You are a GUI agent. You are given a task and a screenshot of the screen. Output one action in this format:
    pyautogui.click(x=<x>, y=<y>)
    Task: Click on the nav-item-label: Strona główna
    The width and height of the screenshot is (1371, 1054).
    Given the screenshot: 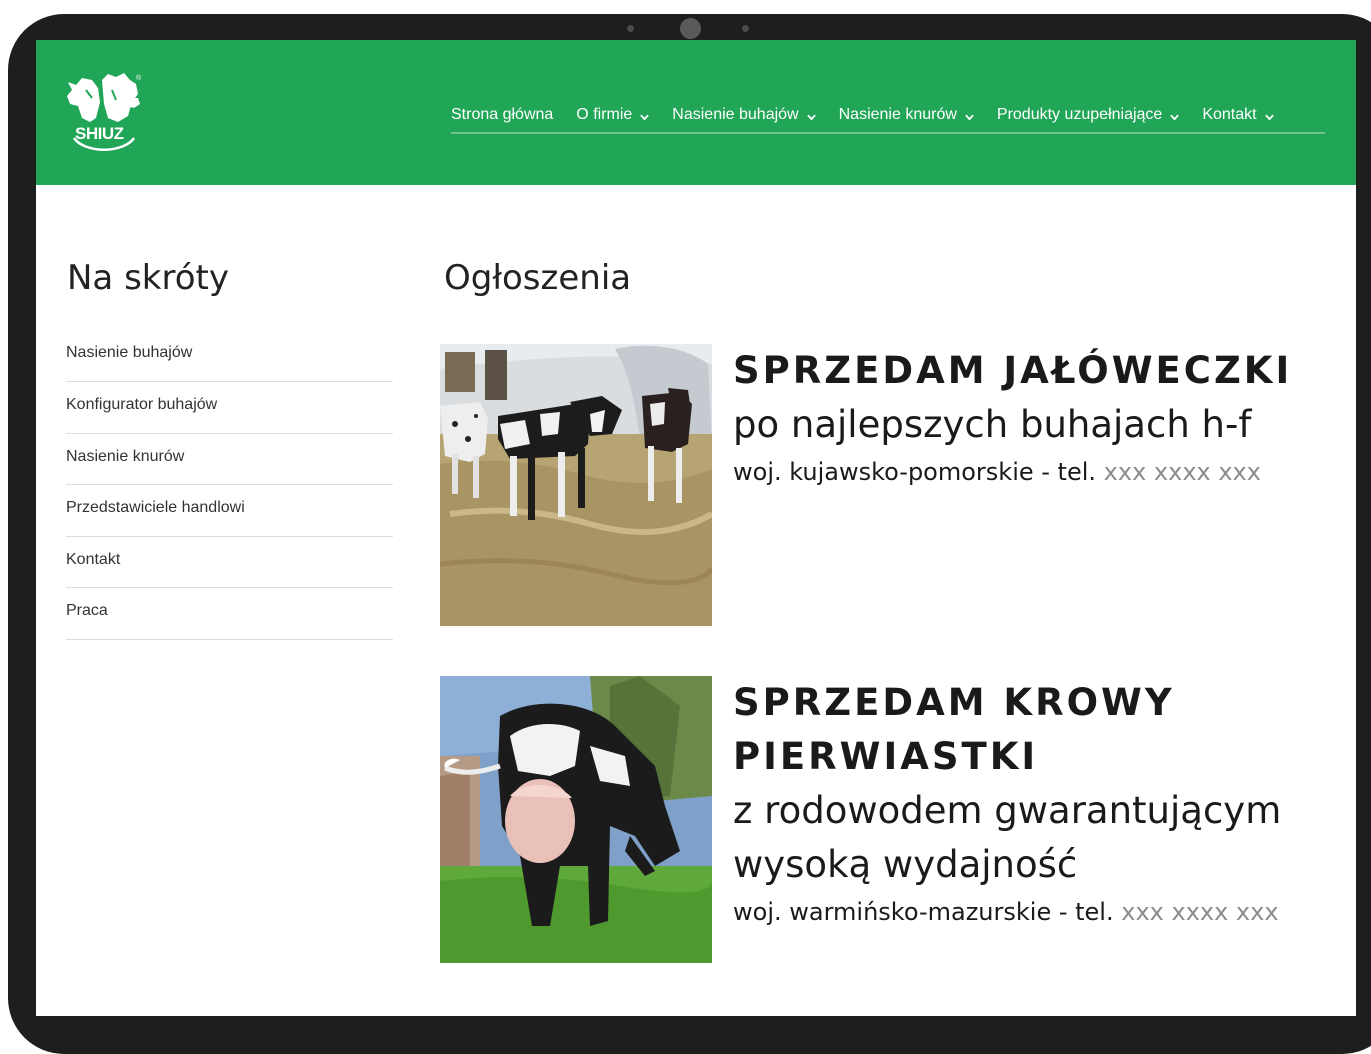 What is the action you would take?
    pyautogui.click(x=502, y=114)
    